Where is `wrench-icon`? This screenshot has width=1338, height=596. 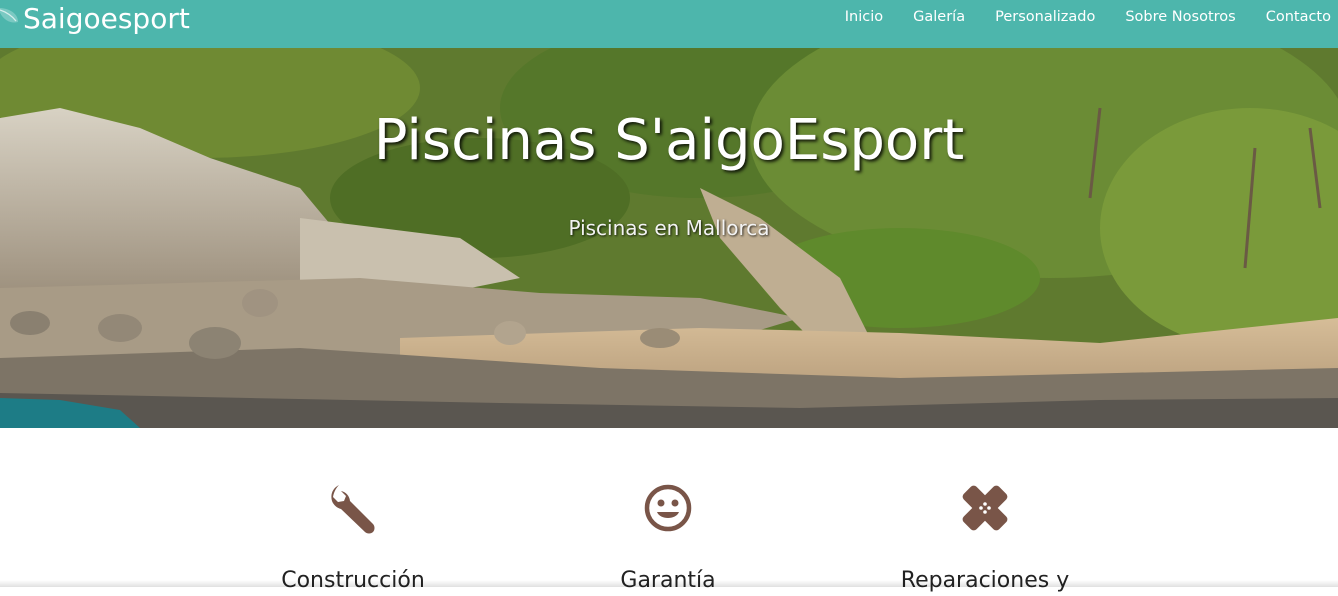 wrench-icon is located at coordinates (353, 509).